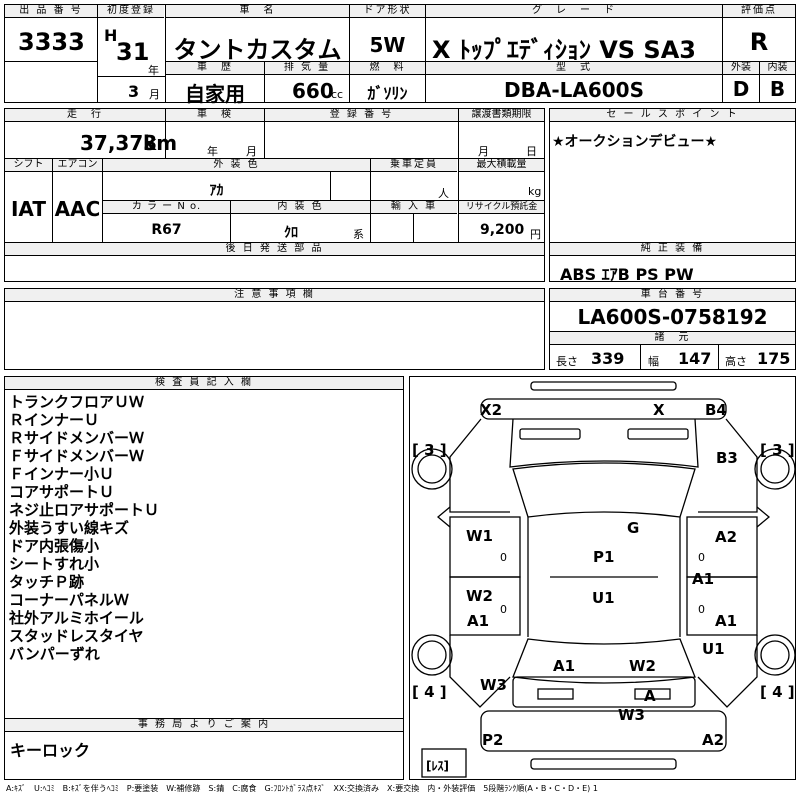 Image resolution: width=800 pixels, height=800 pixels. Describe the element at coordinates (251, 151) in the screenshot. I see `inspection-month-unit: 月` at that location.